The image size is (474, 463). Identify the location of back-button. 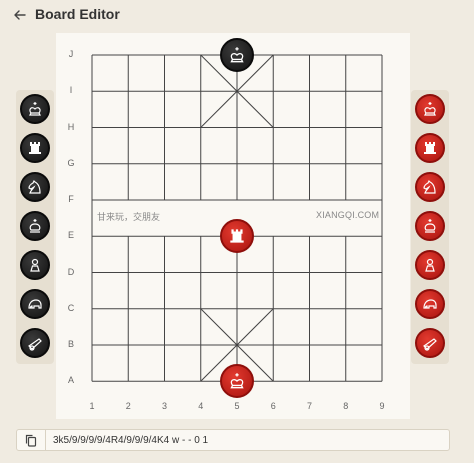
(20, 15).